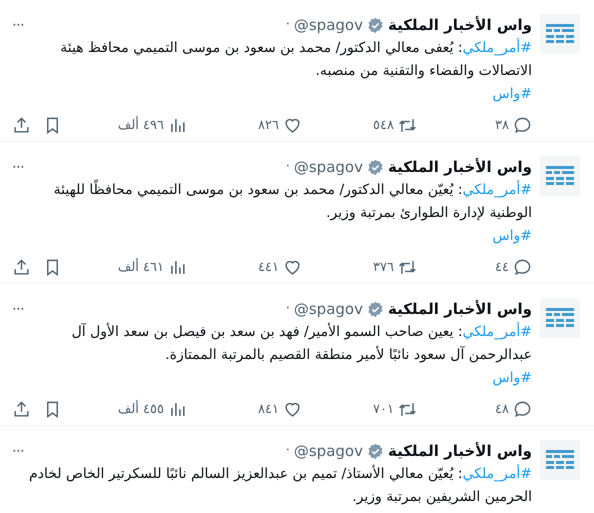  Describe the element at coordinates (141, 267) in the screenshot. I see `view-count: ٤٦١ ألف` at that location.